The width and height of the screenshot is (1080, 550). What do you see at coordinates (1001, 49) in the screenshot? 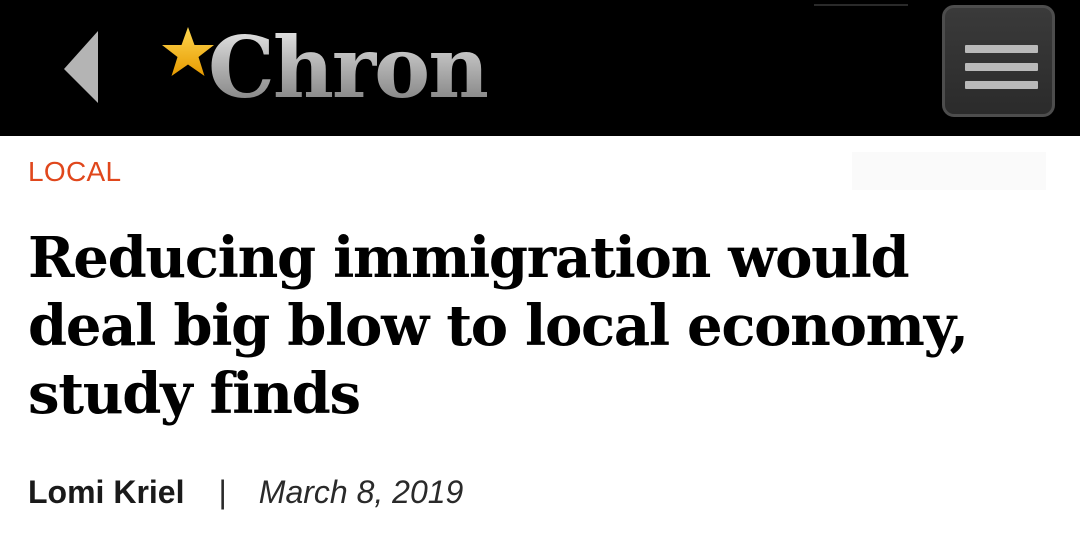
I see `hamburger-menu-icon` at bounding box center [1001, 49].